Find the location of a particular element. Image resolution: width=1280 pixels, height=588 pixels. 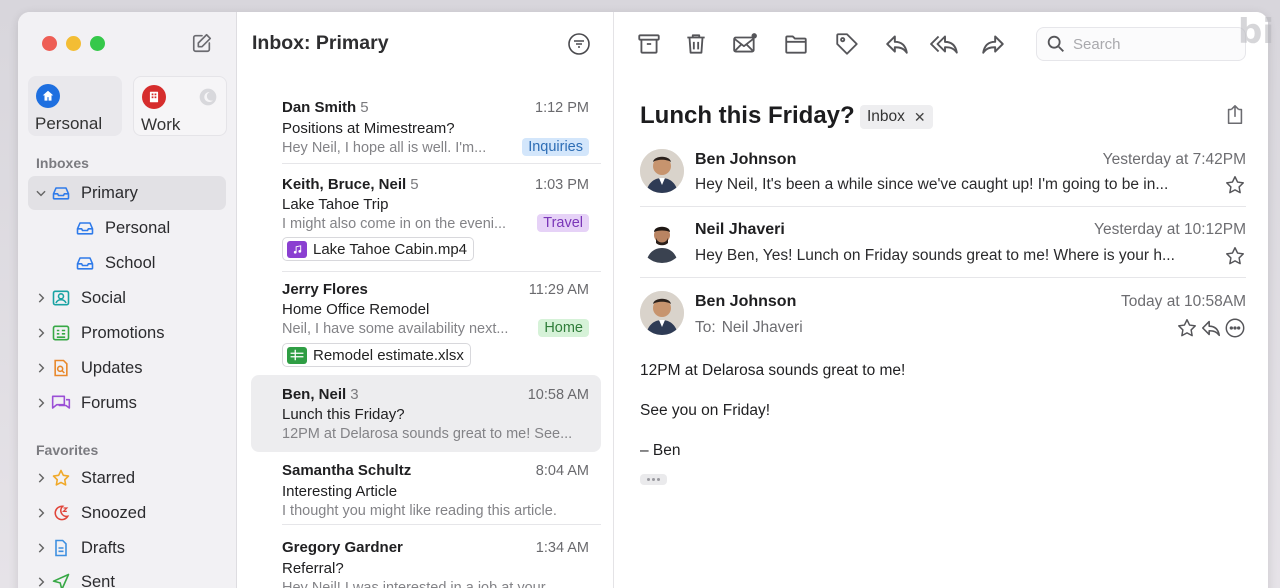

filter-icon is located at coordinates (579, 44).